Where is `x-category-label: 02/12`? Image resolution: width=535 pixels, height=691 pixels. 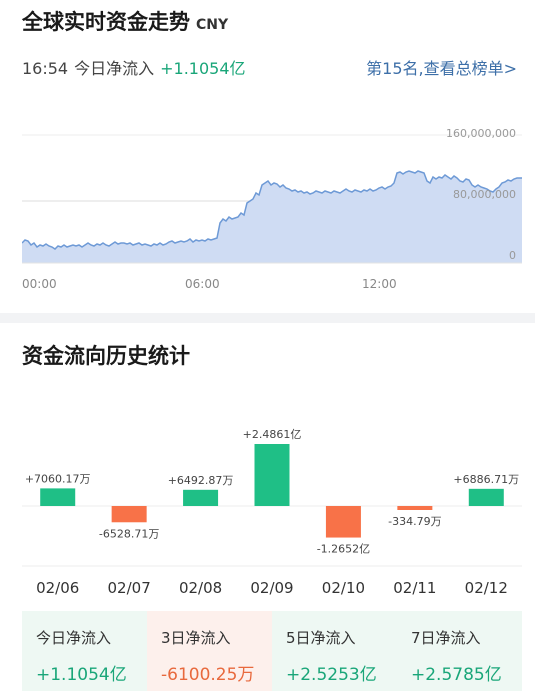
x-category-label: 02/12 is located at coordinates (486, 588).